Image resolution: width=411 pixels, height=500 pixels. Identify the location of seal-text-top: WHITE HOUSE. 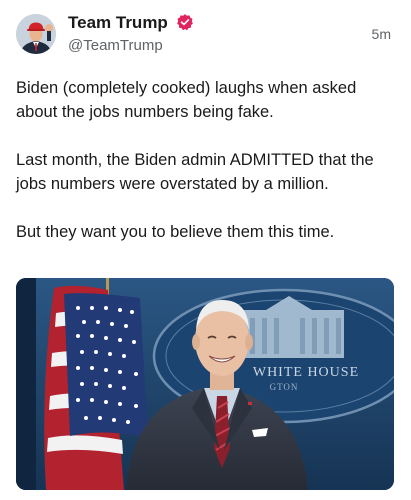
(306, 372).